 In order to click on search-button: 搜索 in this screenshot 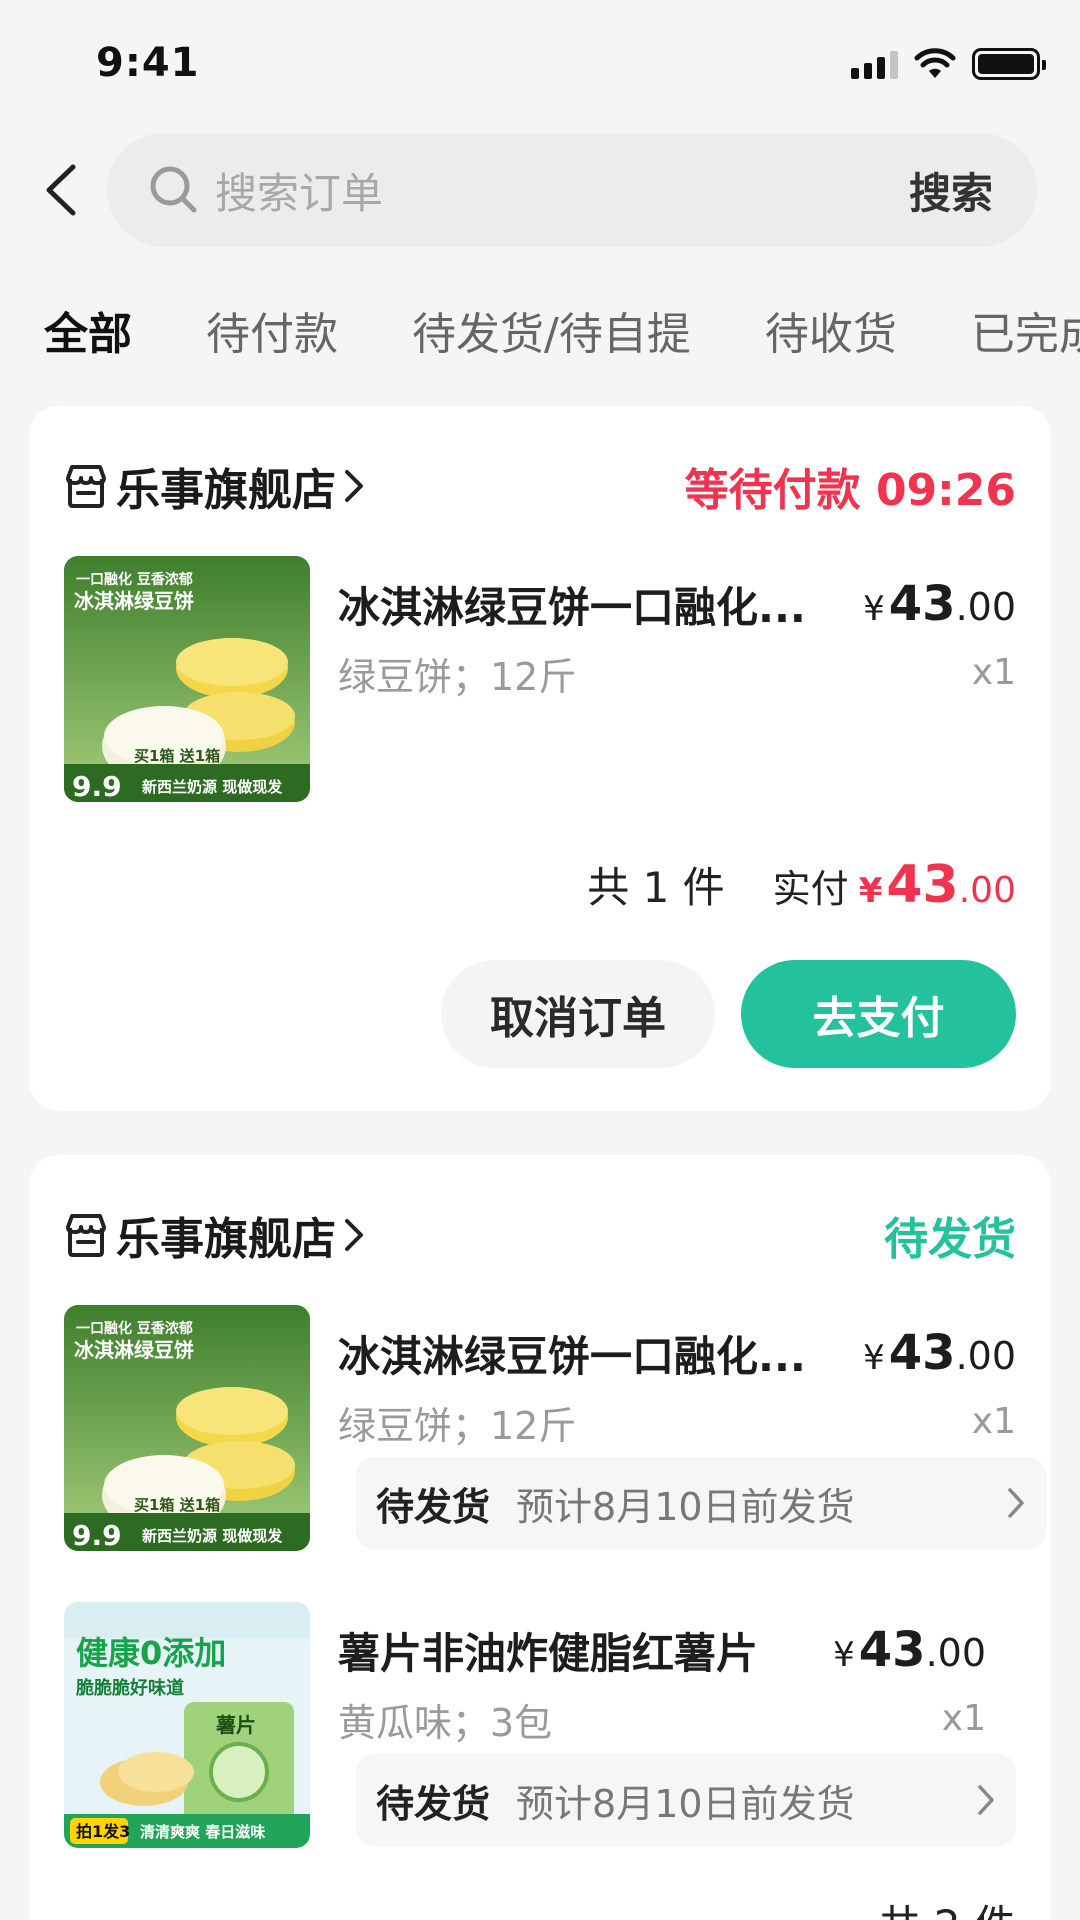, I will do `click(951, 190)`.